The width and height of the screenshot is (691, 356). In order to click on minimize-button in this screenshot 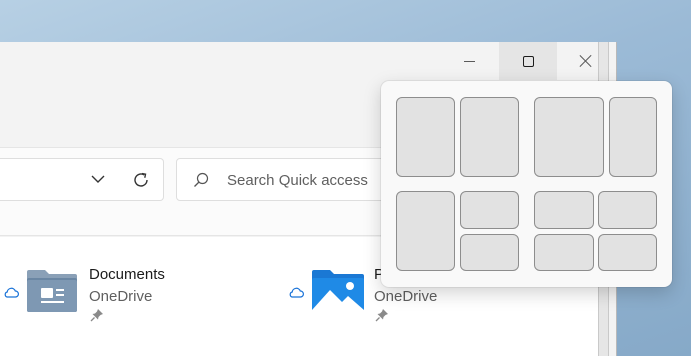, I will do `click(469, 61)`.